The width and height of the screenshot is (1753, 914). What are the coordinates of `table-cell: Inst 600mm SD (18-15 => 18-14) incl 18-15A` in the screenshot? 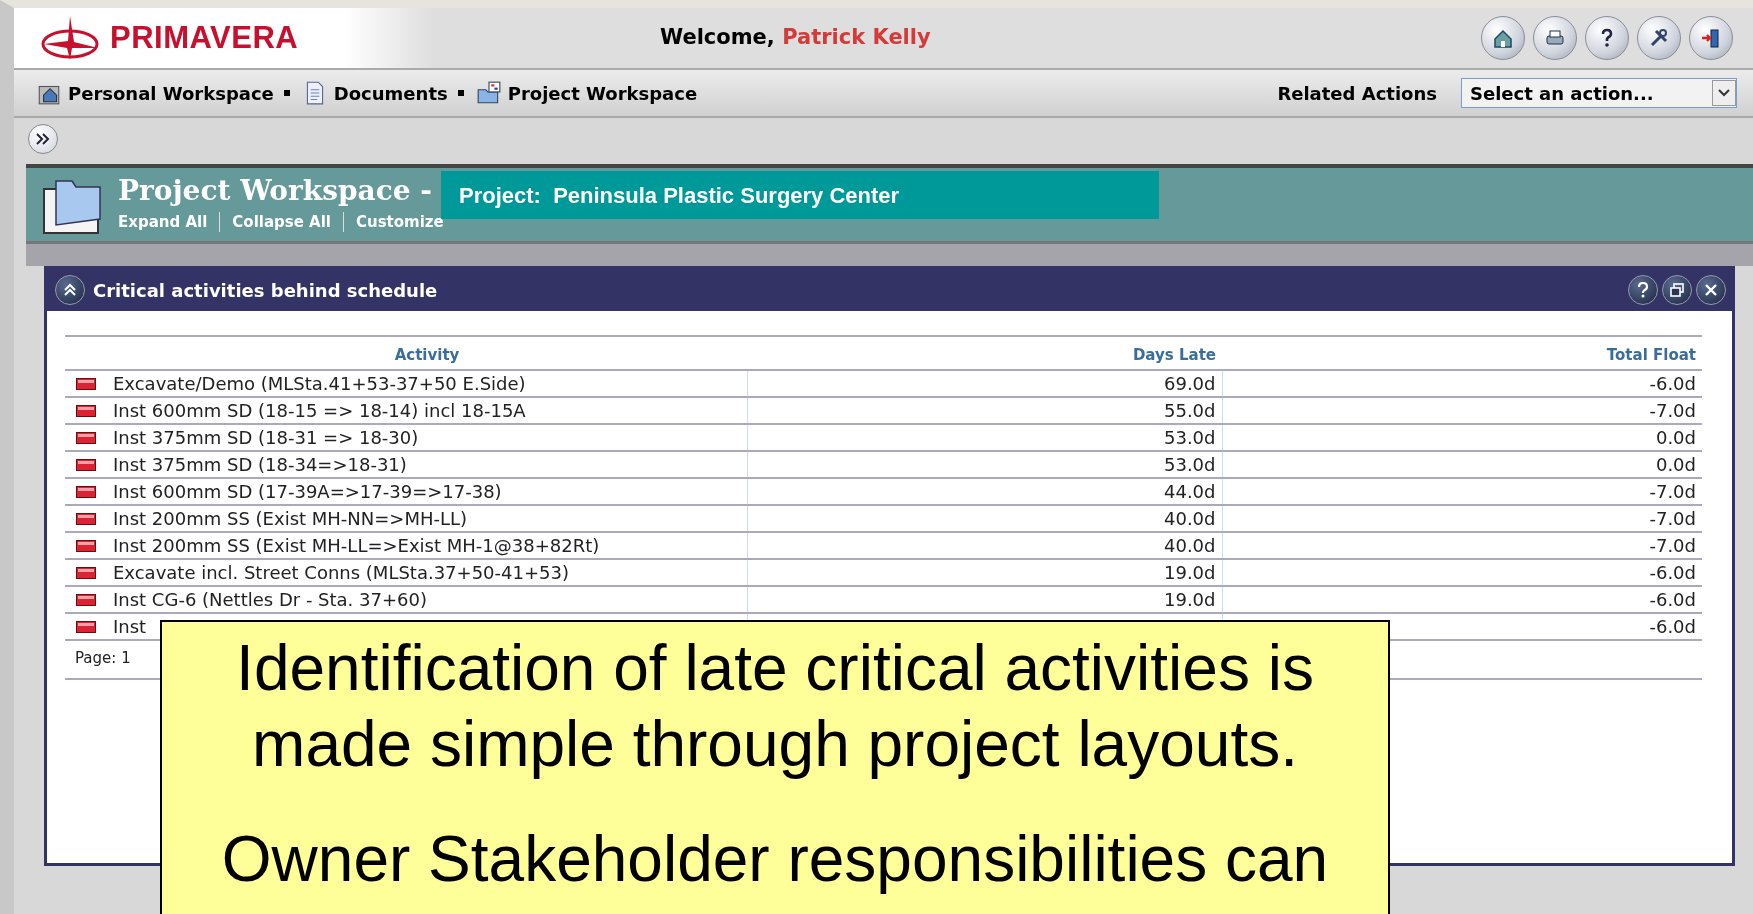 It's located at (319, 410).